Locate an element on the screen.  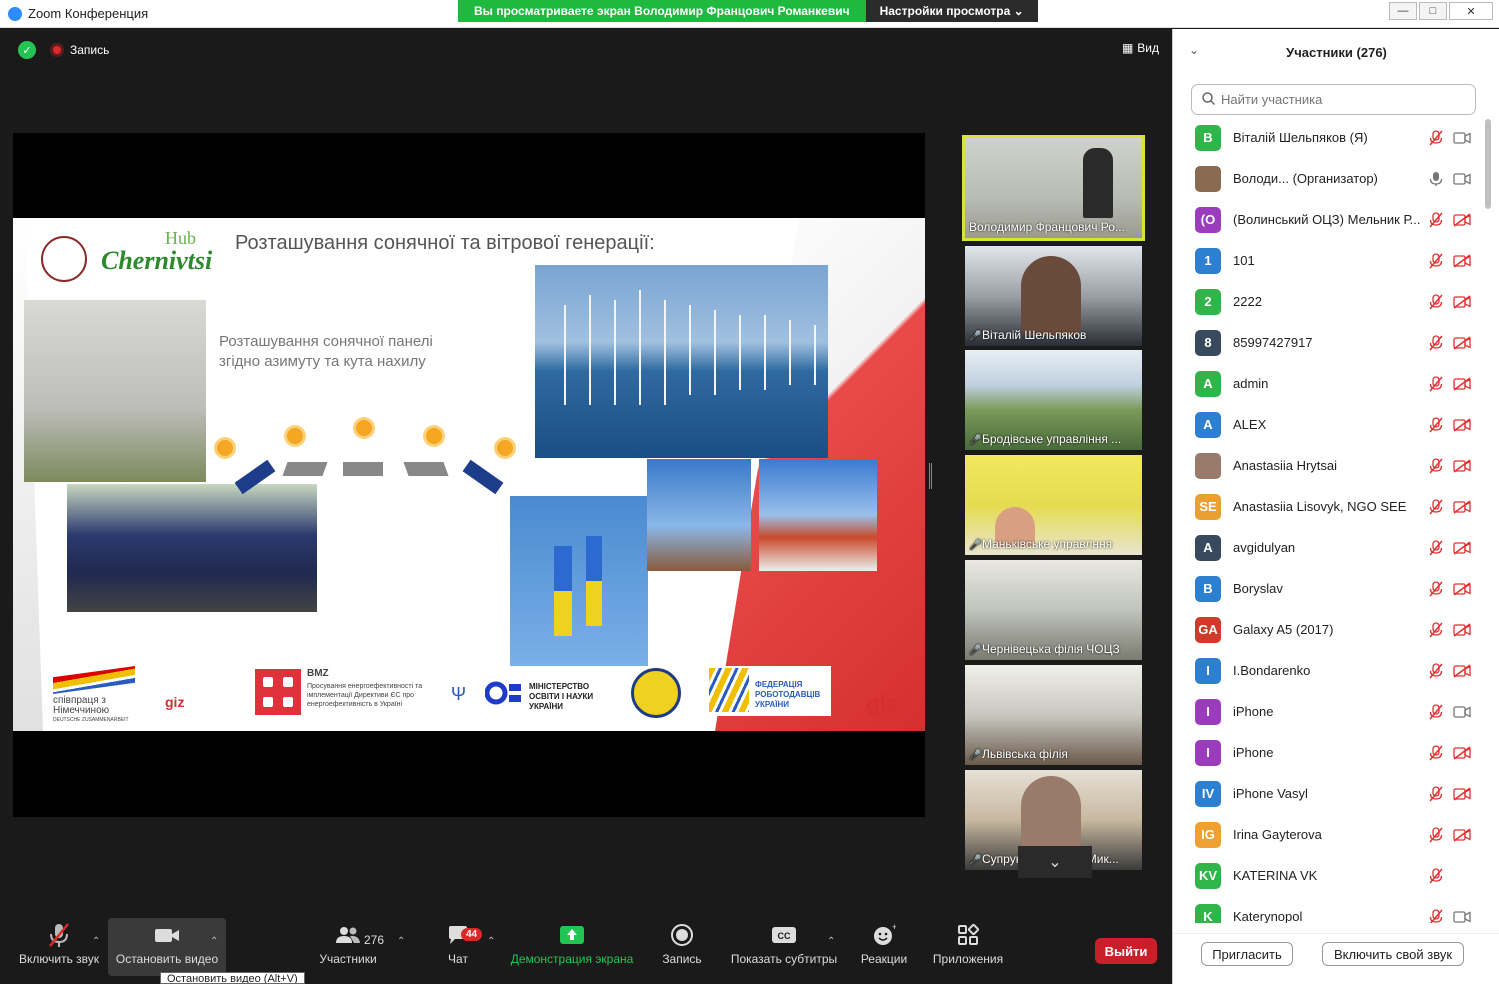
participant-row: A ALEX is located at coordinates (1329, 424).